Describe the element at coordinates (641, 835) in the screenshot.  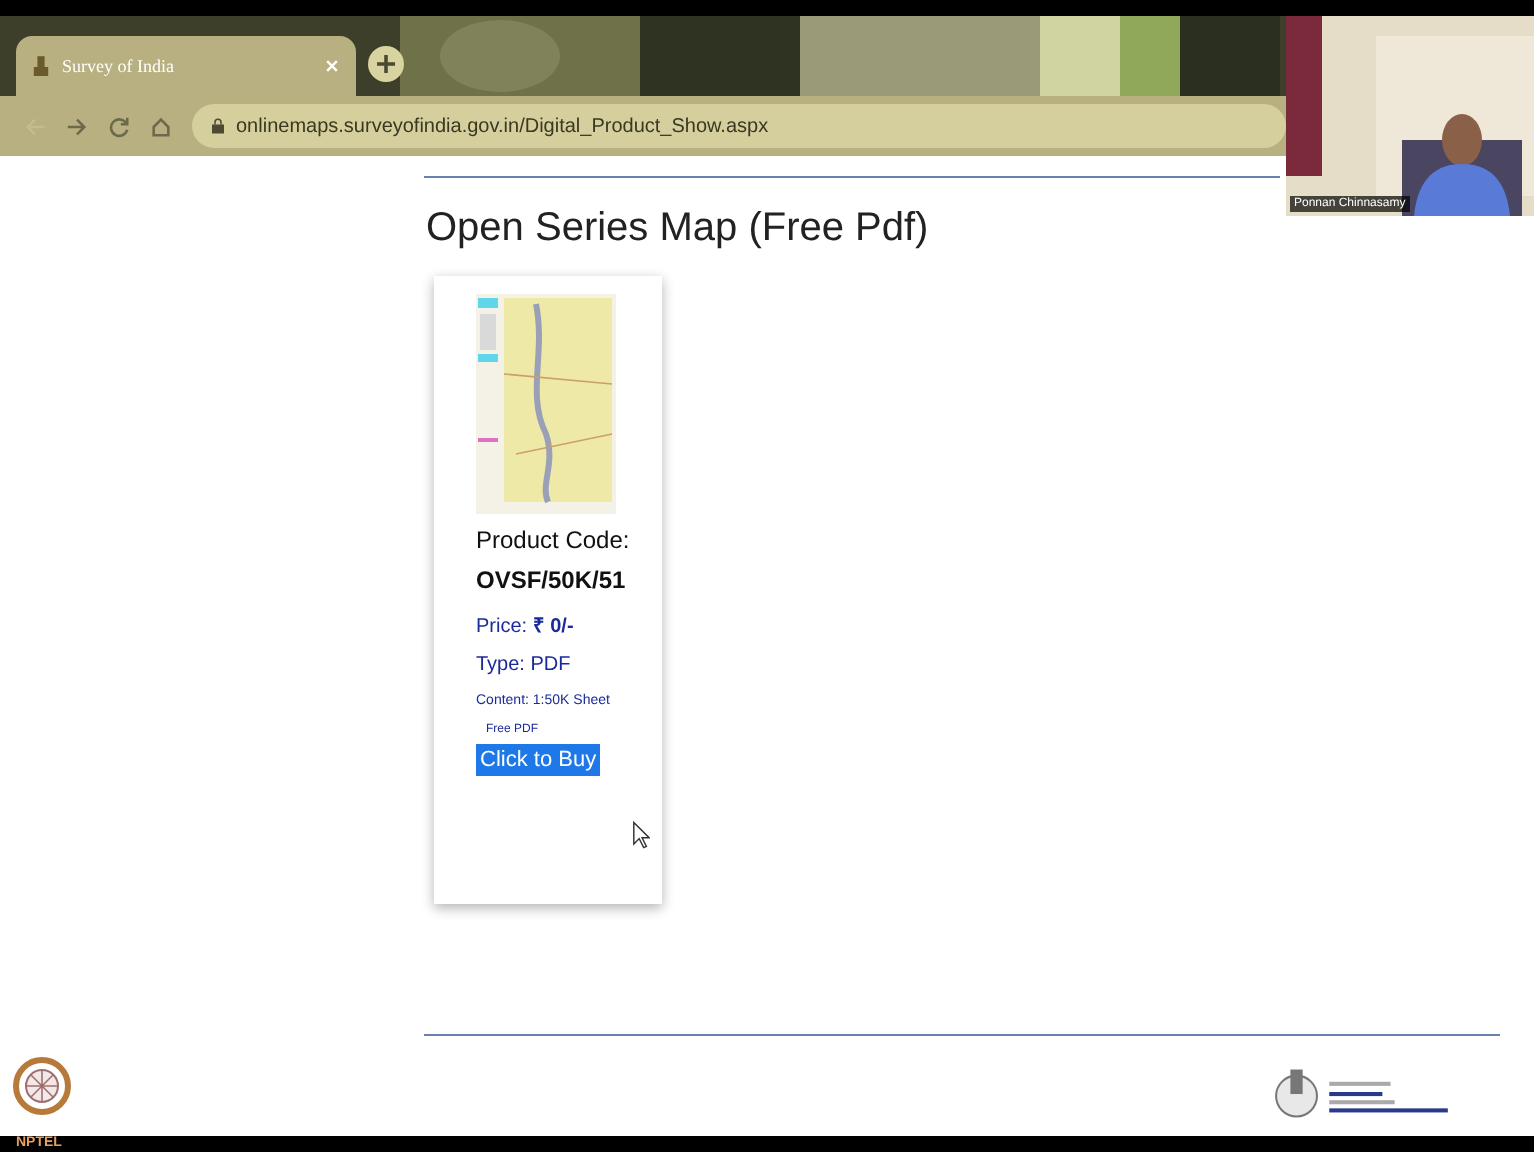
I see `cursor-icon` at that location.